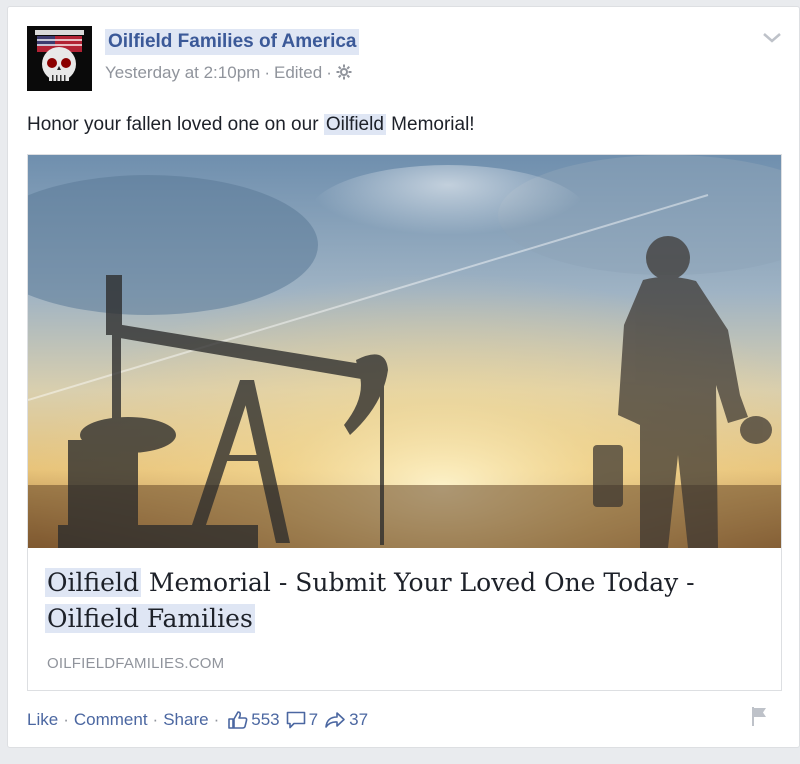  What do you see at coordinates (182, 72) in the screenshot?
I see `post-timestamp: Yesterday at 2:10pm` at bounding box center [182, 72].